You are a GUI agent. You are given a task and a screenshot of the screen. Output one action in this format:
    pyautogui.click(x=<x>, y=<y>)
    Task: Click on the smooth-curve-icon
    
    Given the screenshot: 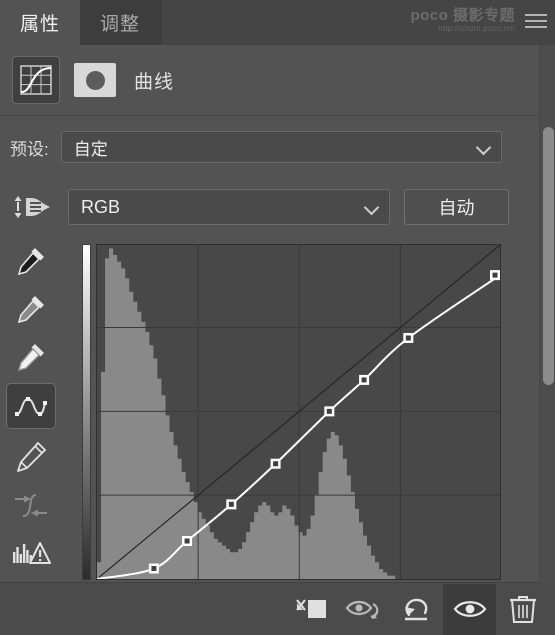 What is the action you would take?
    pyautogui.click(x=31, y=506)
    